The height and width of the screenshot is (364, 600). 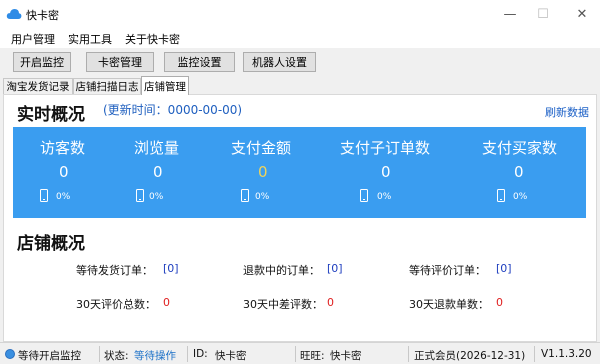 What do you see at coordinates (49, 356) in the screenshot?
I see `monitor-status: 等待开启监控` at bounding box center [49, 356].